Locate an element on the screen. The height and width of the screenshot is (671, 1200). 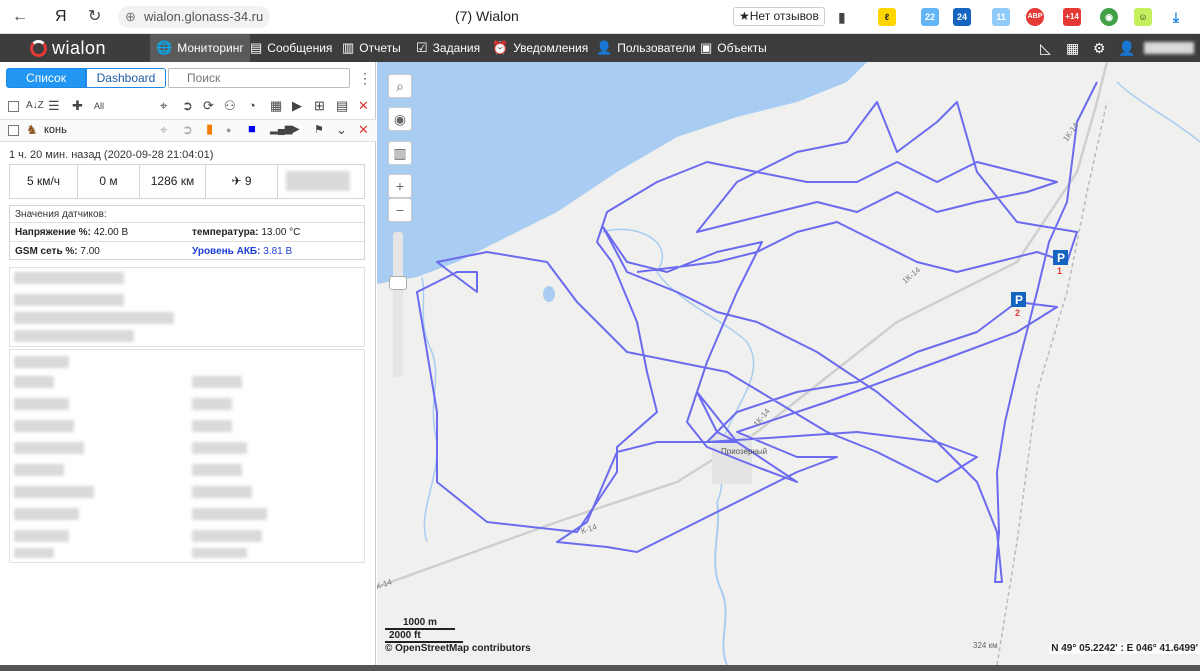
calendar2-extension-icon: 11 is located at coordinates (1001, 17).